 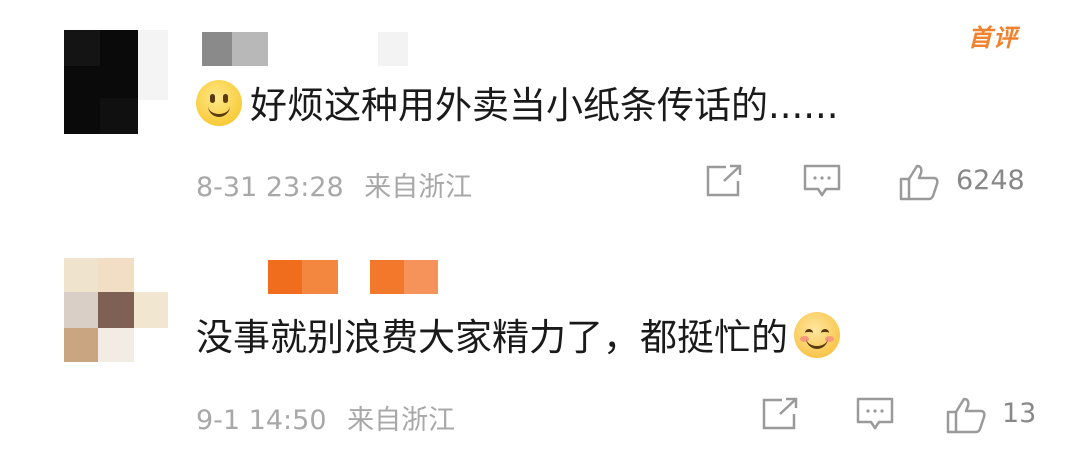 I want to click on comment-meta: 9-1 14:50 来自浙江, so click(x=325, y=417).